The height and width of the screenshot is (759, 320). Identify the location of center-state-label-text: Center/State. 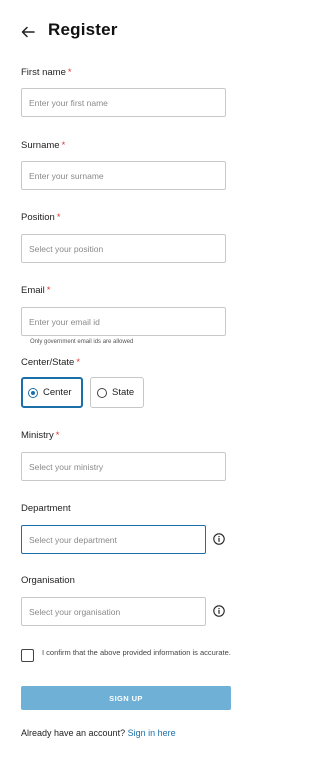
(48, 362).